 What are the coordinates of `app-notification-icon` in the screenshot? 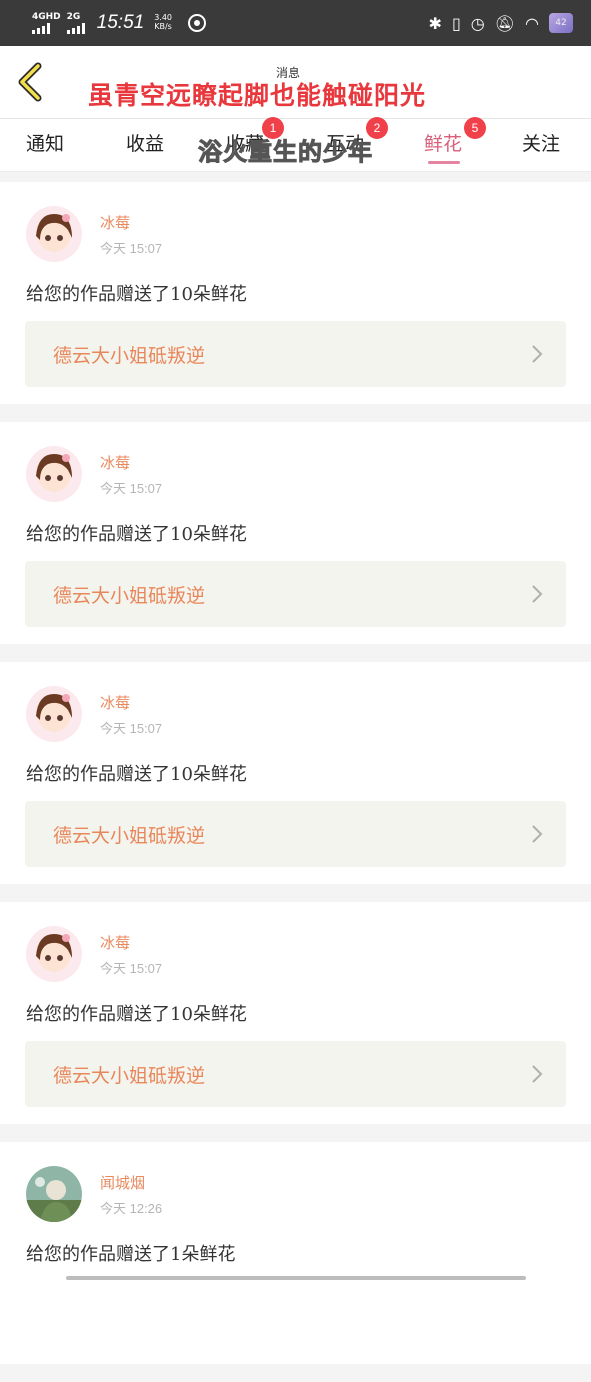 It's located at (197, 23).